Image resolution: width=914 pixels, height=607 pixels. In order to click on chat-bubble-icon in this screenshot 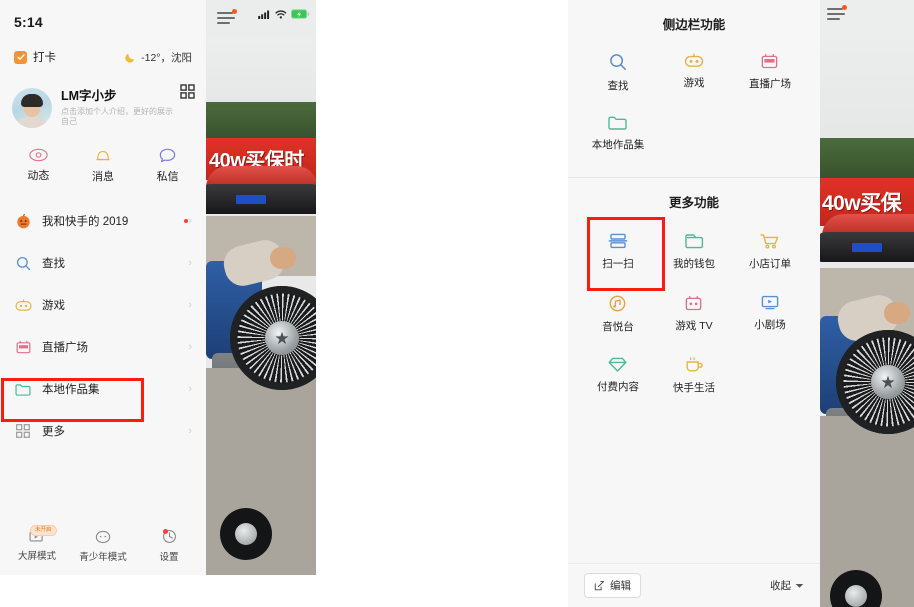, I will do `click(167, 155)`.